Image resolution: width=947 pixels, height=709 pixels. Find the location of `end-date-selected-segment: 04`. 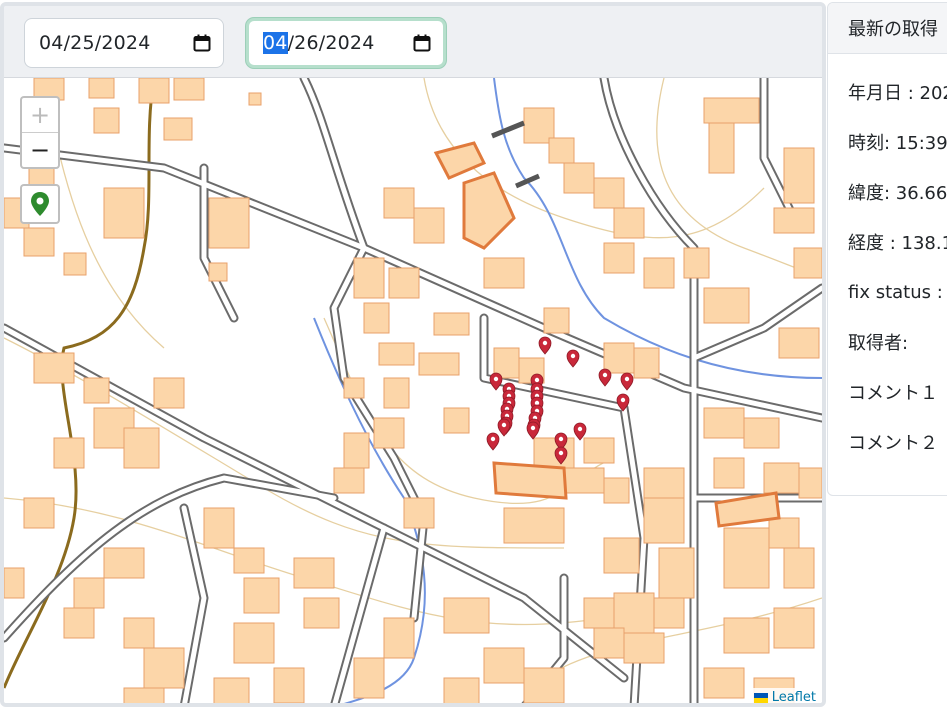

end-date-selected-segment: 04 is located at coordinates (275, 43).